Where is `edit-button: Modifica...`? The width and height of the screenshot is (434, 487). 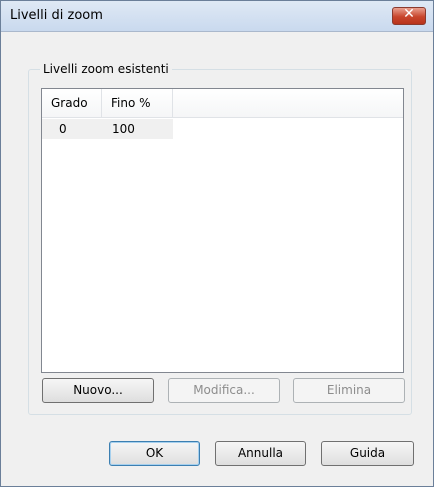 edit-button: Modifica... is located at coordinates (224, 390).